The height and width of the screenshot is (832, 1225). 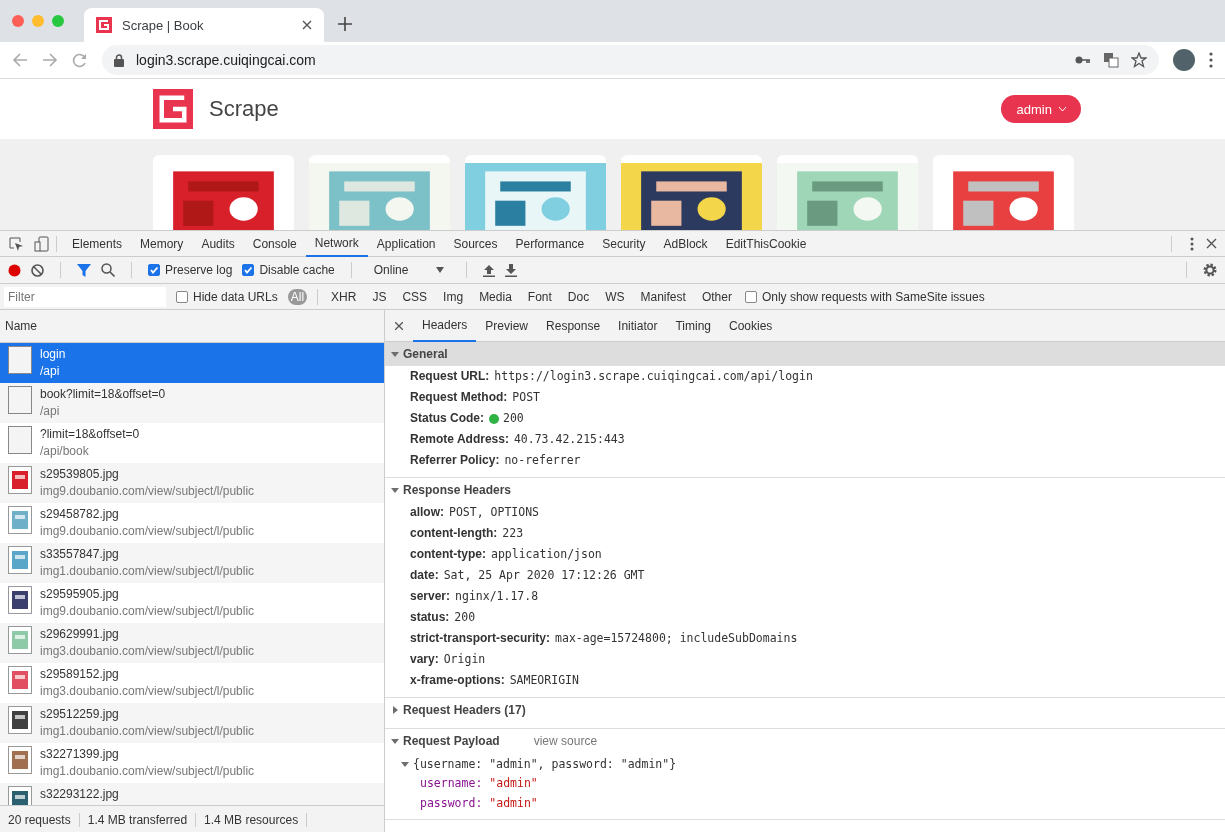 What do you see at coordinates (1139, 60) in the screenshot?
I see `star-icon` at bounding box center [1139, 60].